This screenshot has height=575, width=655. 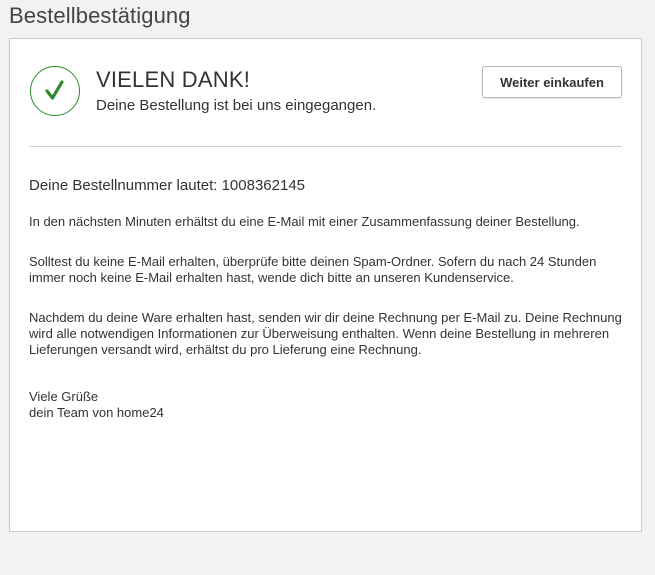 I want to click on closing: Viele Grüße dein Team von home24, so click(x=328, y=405).